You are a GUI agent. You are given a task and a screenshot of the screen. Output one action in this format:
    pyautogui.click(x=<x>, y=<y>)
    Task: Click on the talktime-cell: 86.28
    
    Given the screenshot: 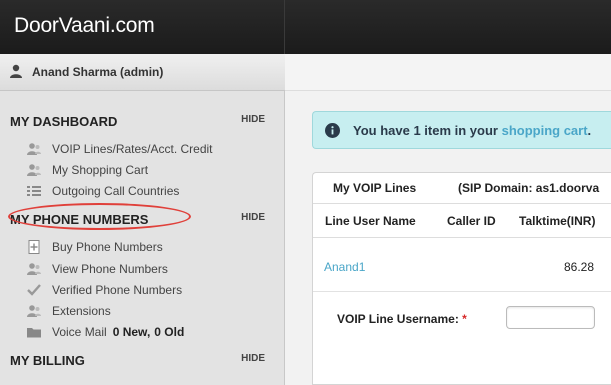 What is the action you would take?
    pyautogui.click(x=579, y=267)
    